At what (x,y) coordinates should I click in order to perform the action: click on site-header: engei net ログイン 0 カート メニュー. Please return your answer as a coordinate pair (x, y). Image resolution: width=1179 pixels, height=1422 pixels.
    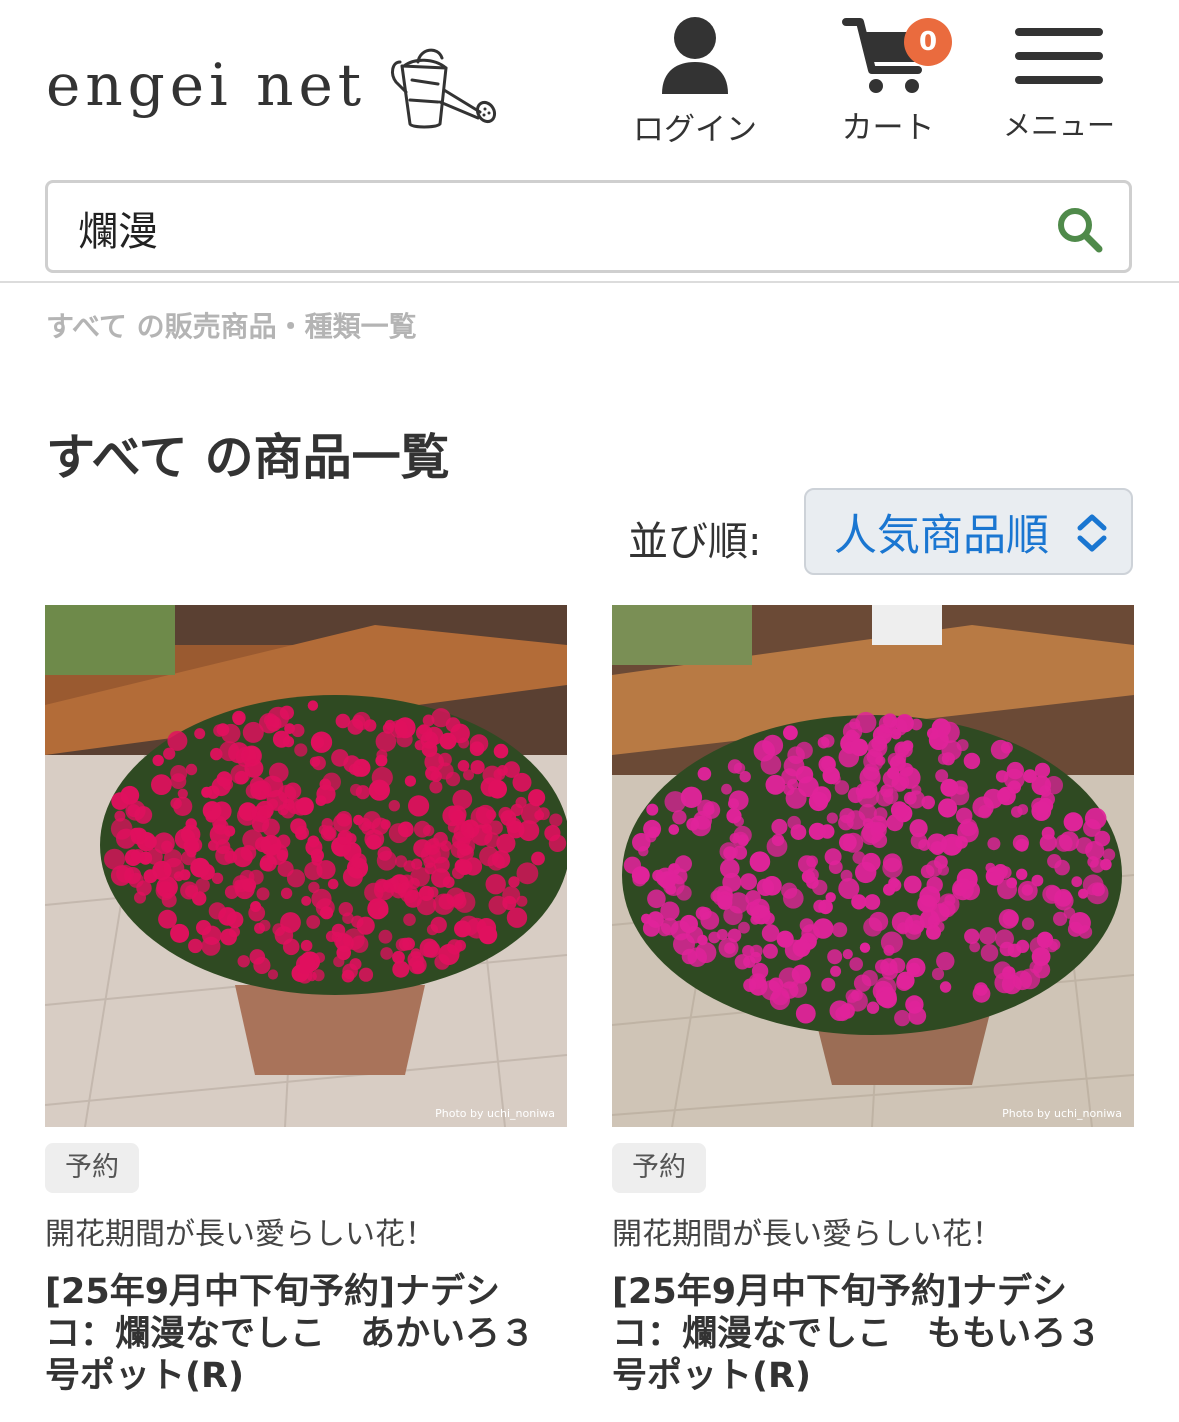
    Looking at the image, I should click on (589, 85).